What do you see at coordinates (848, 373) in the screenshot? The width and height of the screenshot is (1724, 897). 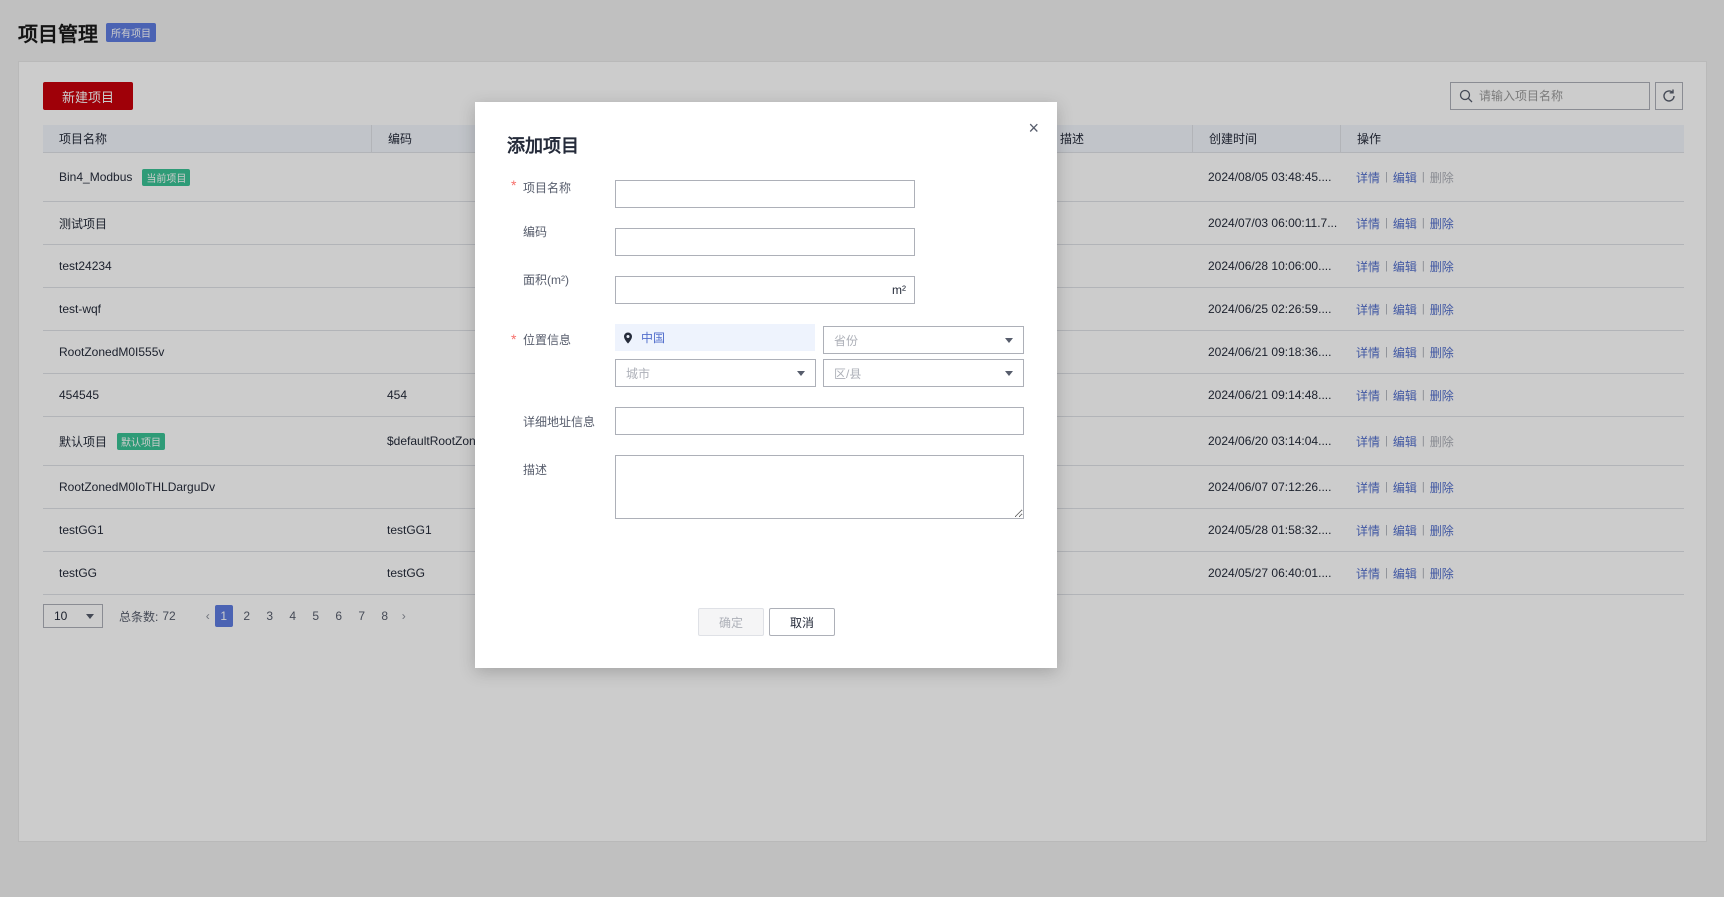 I see `district-placeholder: 区/县` at bounding box center [848, 373].